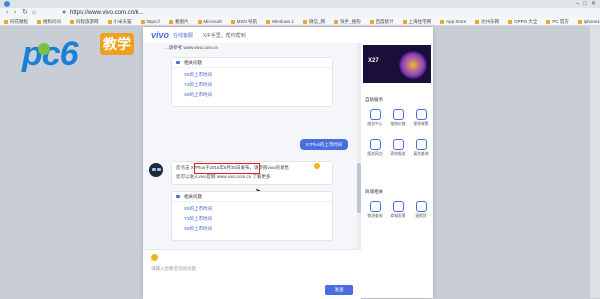 This screenshot has width=600, height=299. I want to click on service-item: 服务中心, so click(375, 121).